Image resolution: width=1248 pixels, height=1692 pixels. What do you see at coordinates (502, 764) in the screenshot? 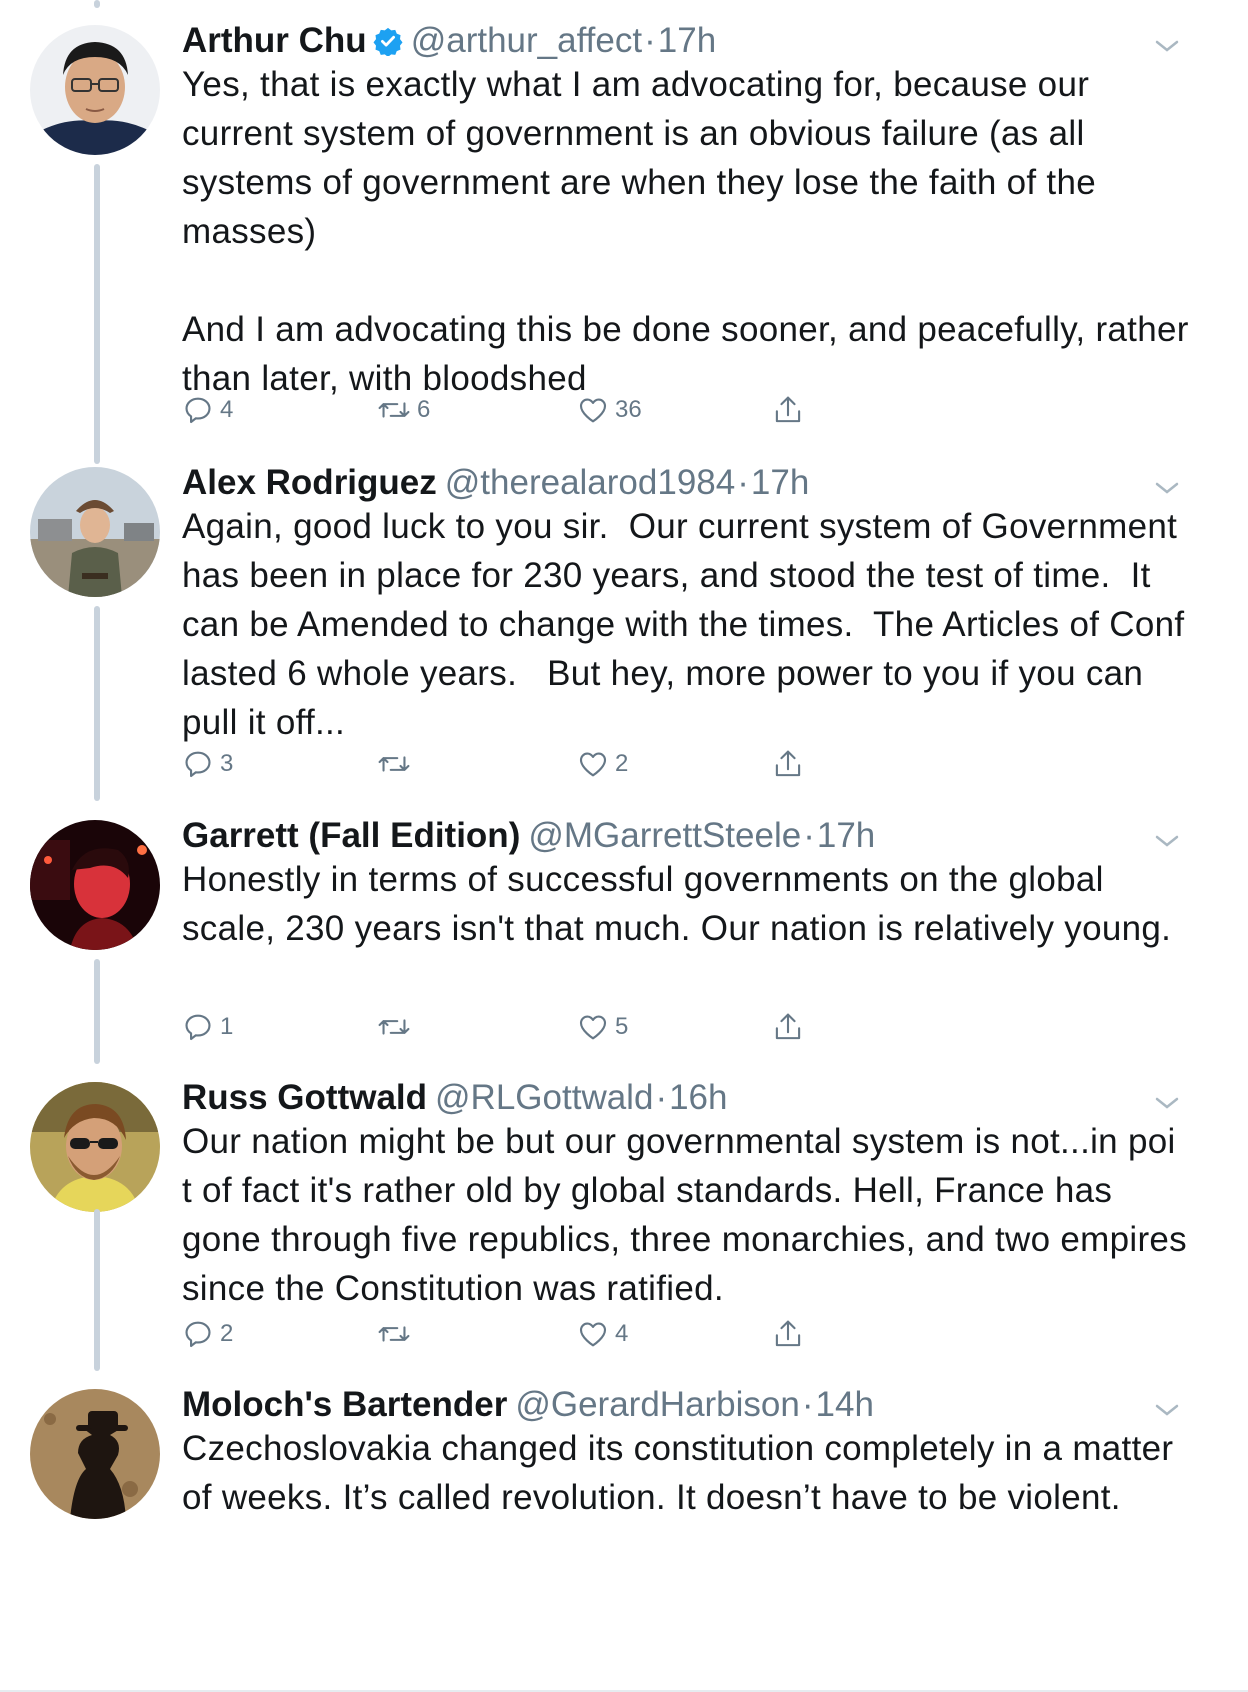
I see `tweet-actions: 3 2` at bounding box center [502, 764].